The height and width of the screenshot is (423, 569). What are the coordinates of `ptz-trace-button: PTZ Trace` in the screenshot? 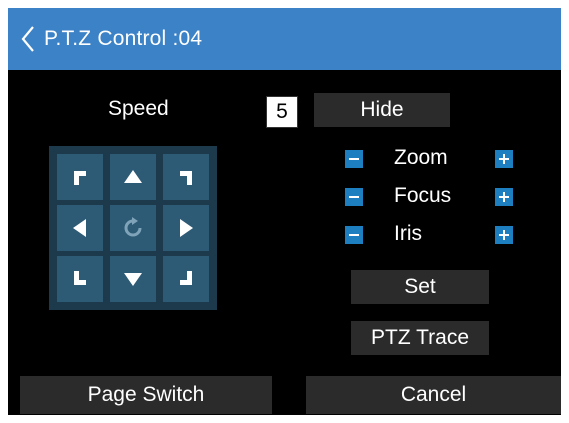 It's located at (420, 338).